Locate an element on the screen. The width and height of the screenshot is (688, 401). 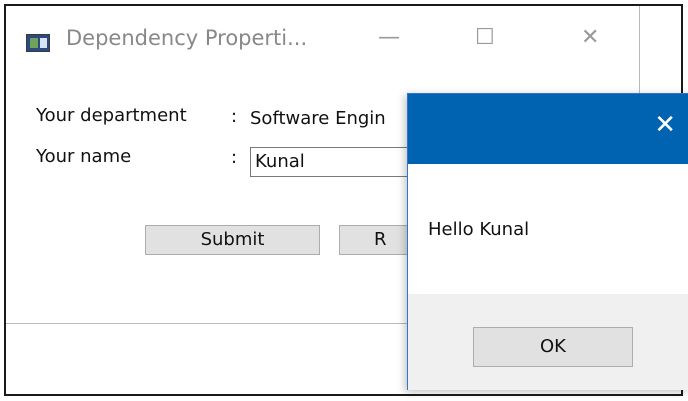
department-colon: : is located at coordinates (234, 116).